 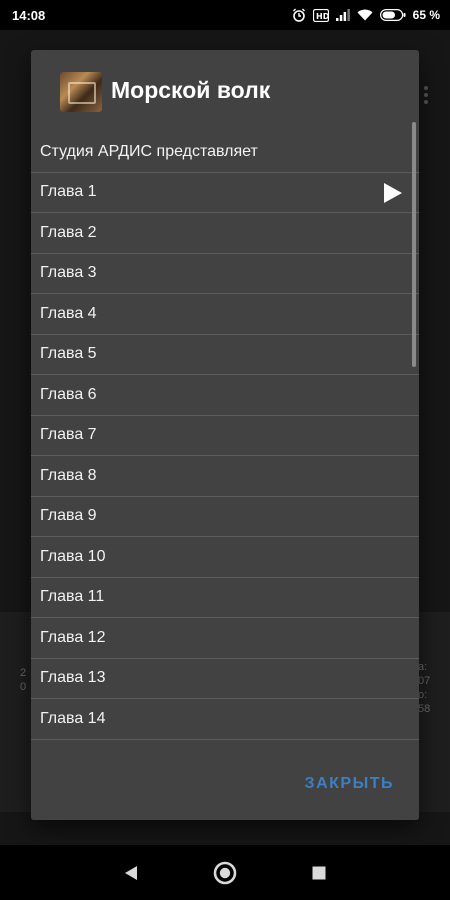 What do you see at coordinates (225, 476) in the screenshot?
I see `chapter-list-item: Глава 8` at bounding box center [225, 476].